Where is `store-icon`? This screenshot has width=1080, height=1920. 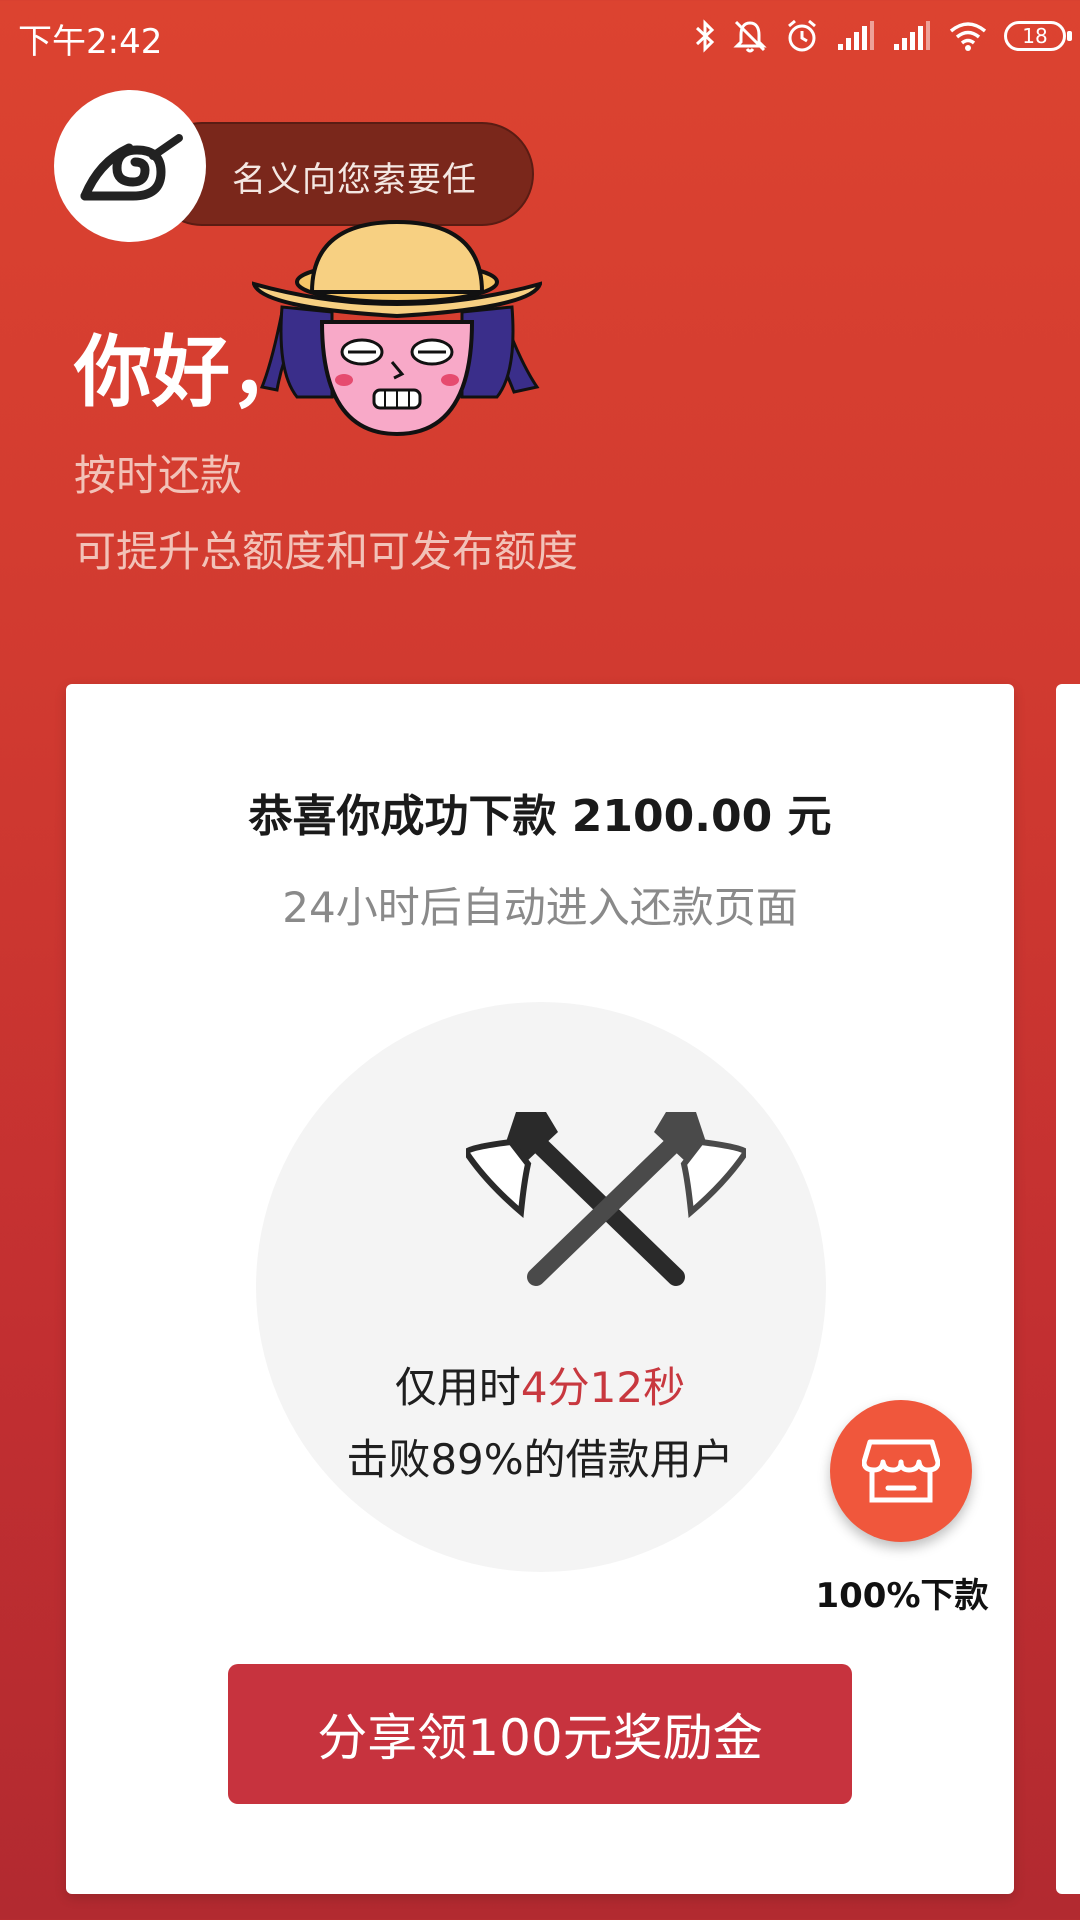
store-icon is located at coordinates (901, 1471).